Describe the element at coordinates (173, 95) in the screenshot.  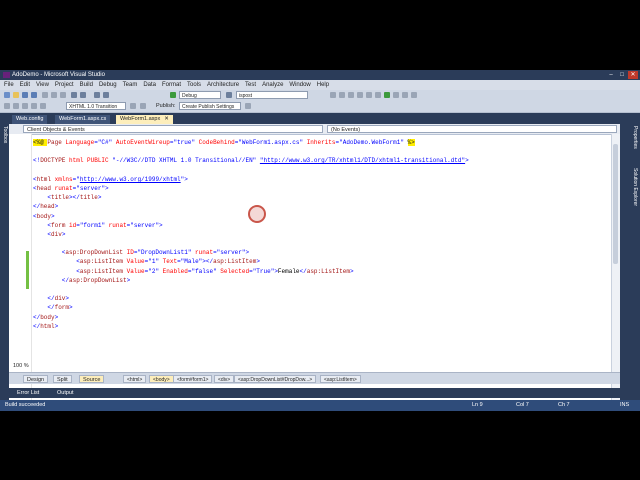
I see `start-debugging-icon` at that location.